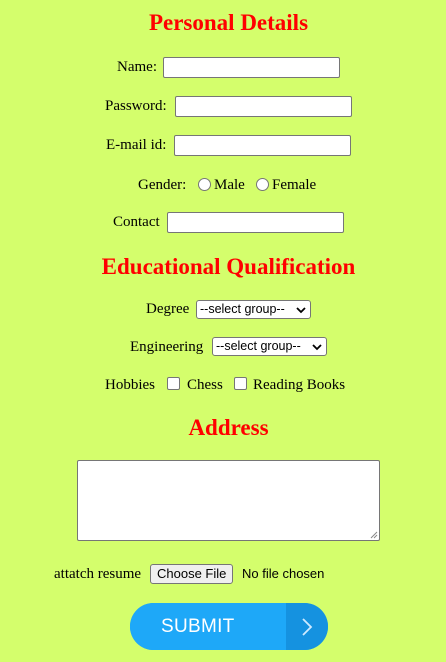 The height and width of the screenshot is (662, 446). Describe the element at coordinates (130, 385) in the screenshot. I see `hobbies-label: Hobbies` at that location.